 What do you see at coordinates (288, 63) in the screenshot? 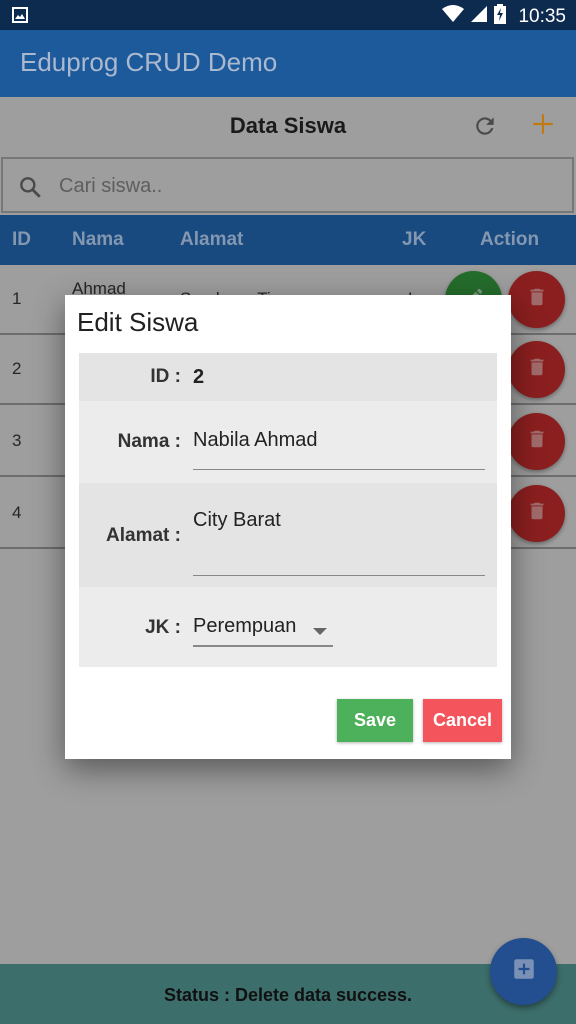
I see `app-bar: Eduprog CRUD Demo` at bounding box center [288, 63].